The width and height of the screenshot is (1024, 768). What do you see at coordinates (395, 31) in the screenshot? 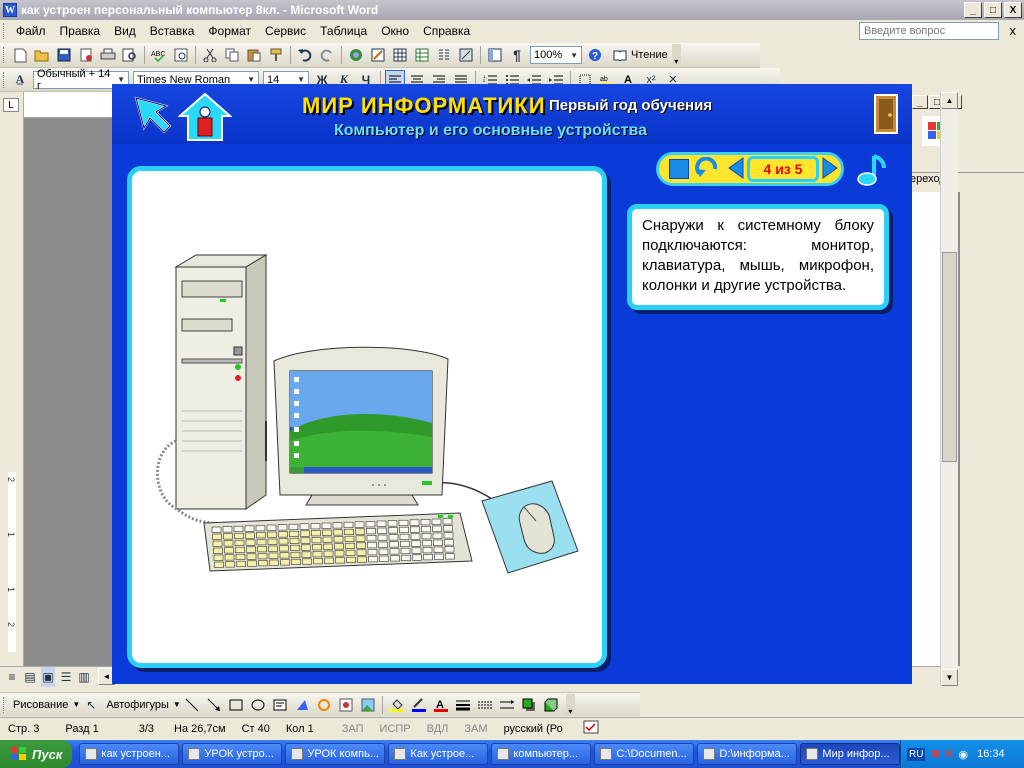
I see `menu-window: Окно` at bounding box center [395, 31].